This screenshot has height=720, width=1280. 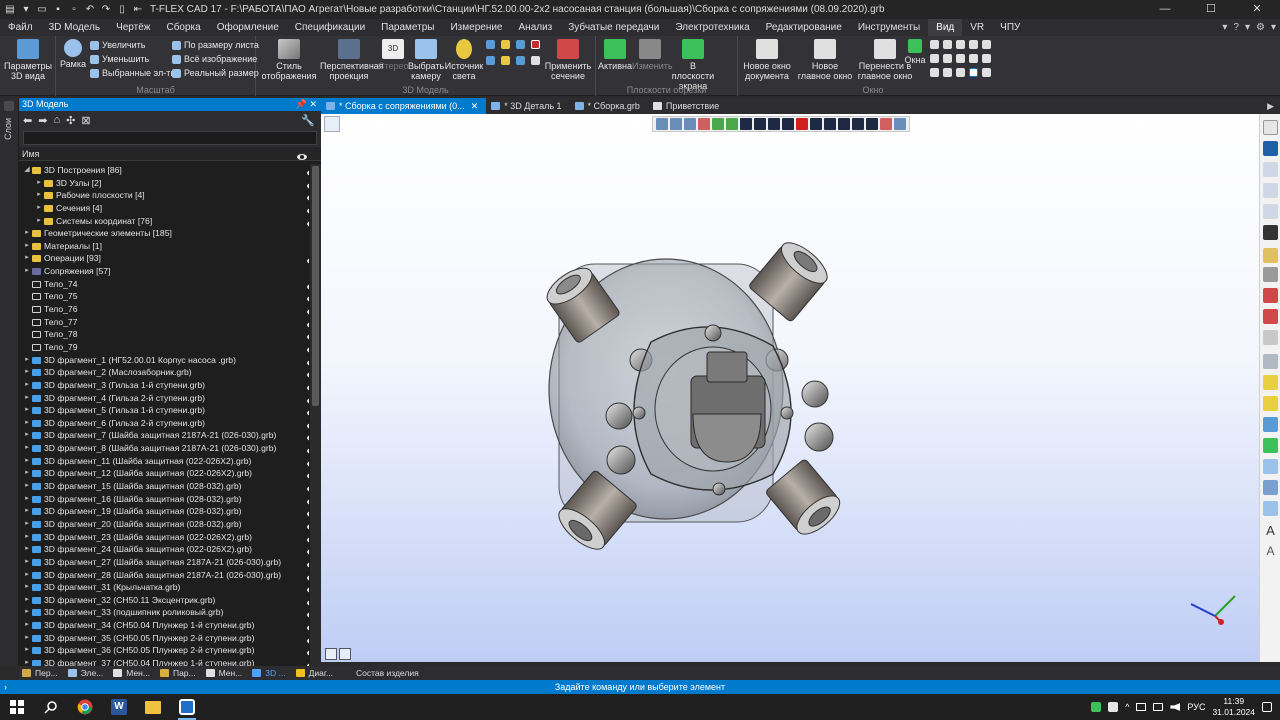 What do you see at coordinates (693, 65) in the screenshot?
I see `in-screen-plane-button: В плоскости экрана` at bounding box center [693, 65].